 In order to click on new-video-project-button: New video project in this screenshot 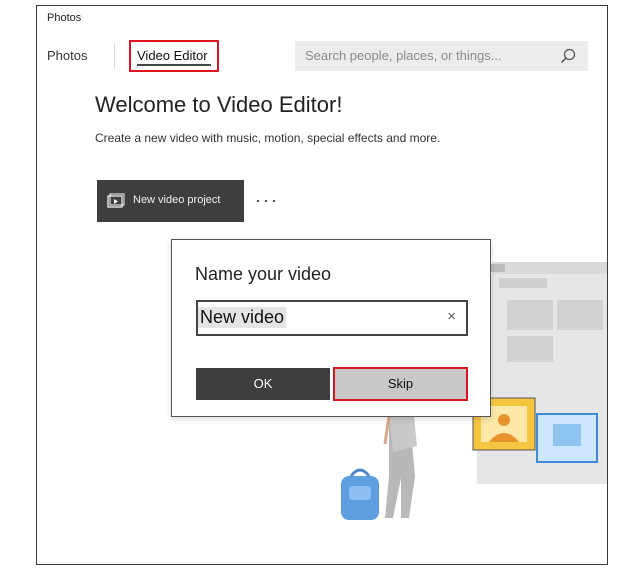, I will do `click(170, 201)`.